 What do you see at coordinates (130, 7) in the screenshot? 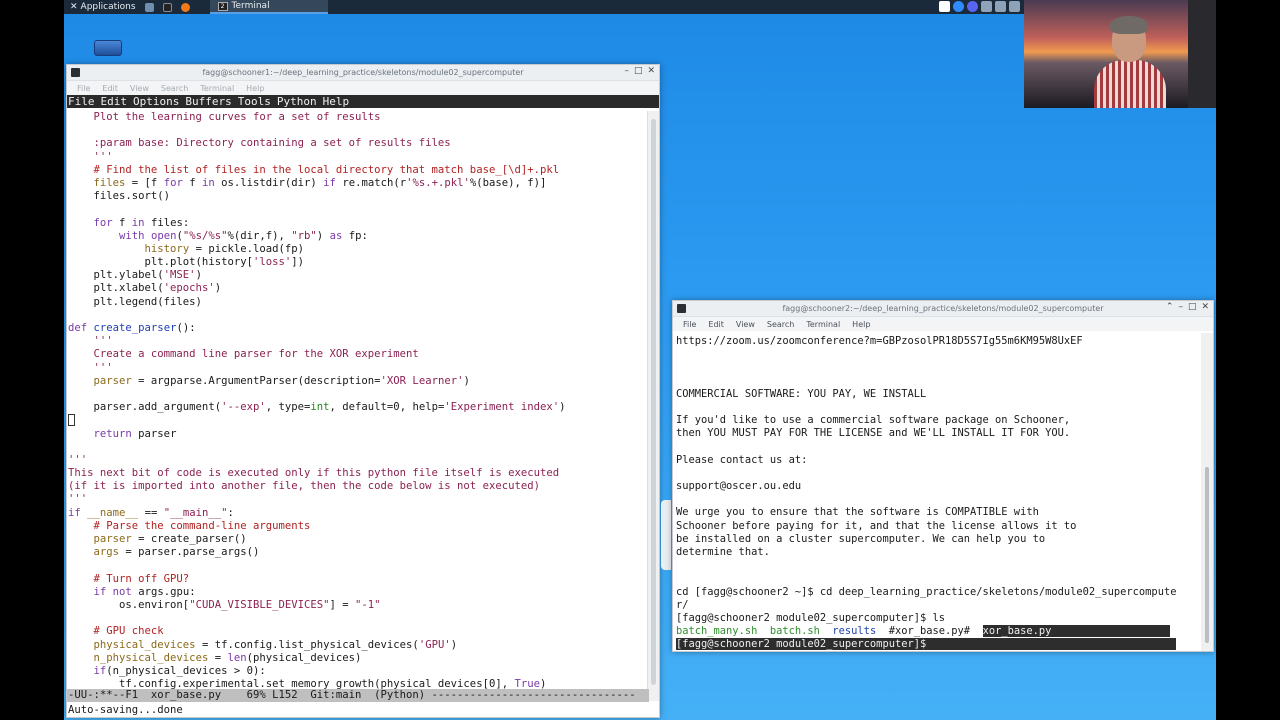
I see `applications-menu: ✕ Applications` at bounding box center [130, 7].